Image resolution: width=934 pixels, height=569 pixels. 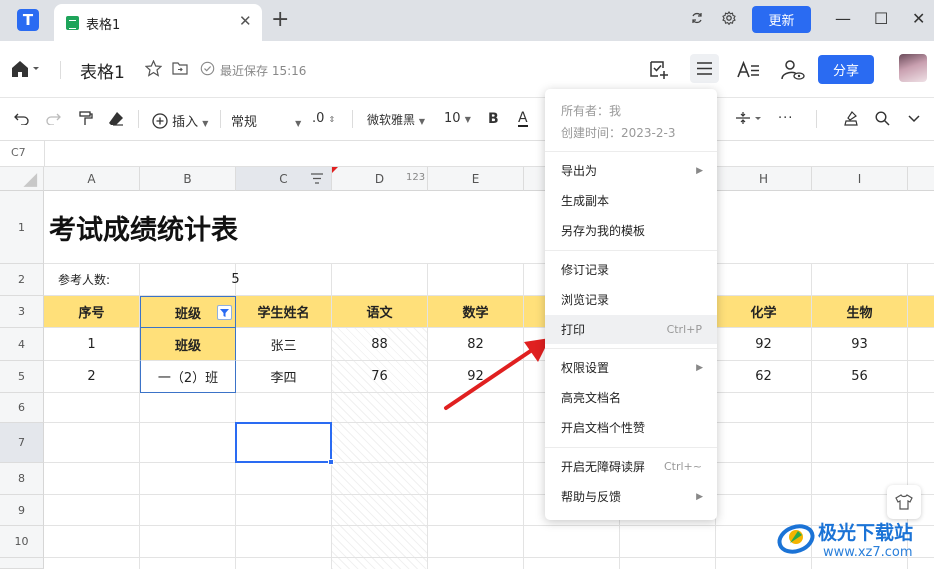 What do you see at coordinates (631, 329) in the screenshot?
I see `menu-item-print: 打印 Ctrl+P` at bounding box center [631, 329].